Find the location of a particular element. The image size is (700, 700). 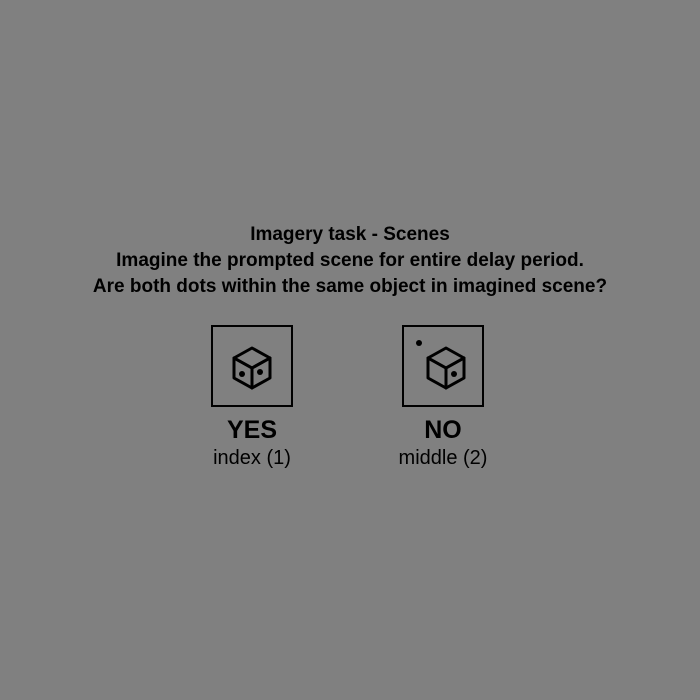

no-option: NO middle (2) is located at coordinates (443, 398).